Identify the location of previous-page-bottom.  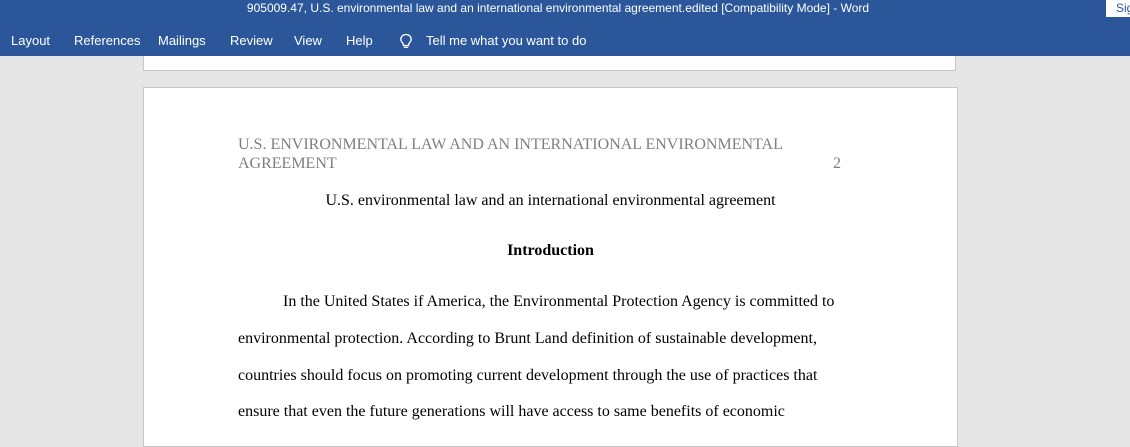
(549, 63).